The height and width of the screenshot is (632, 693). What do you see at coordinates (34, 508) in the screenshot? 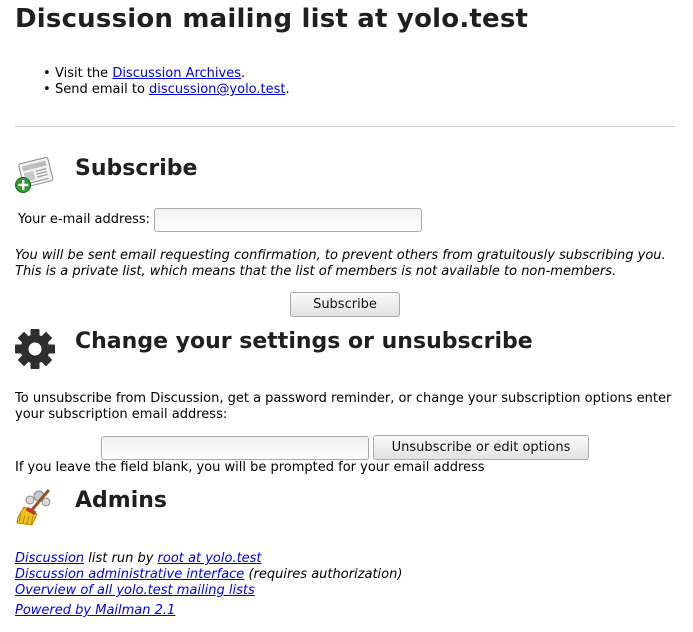
I see `broom-icon` at bounding box center [34, 508].